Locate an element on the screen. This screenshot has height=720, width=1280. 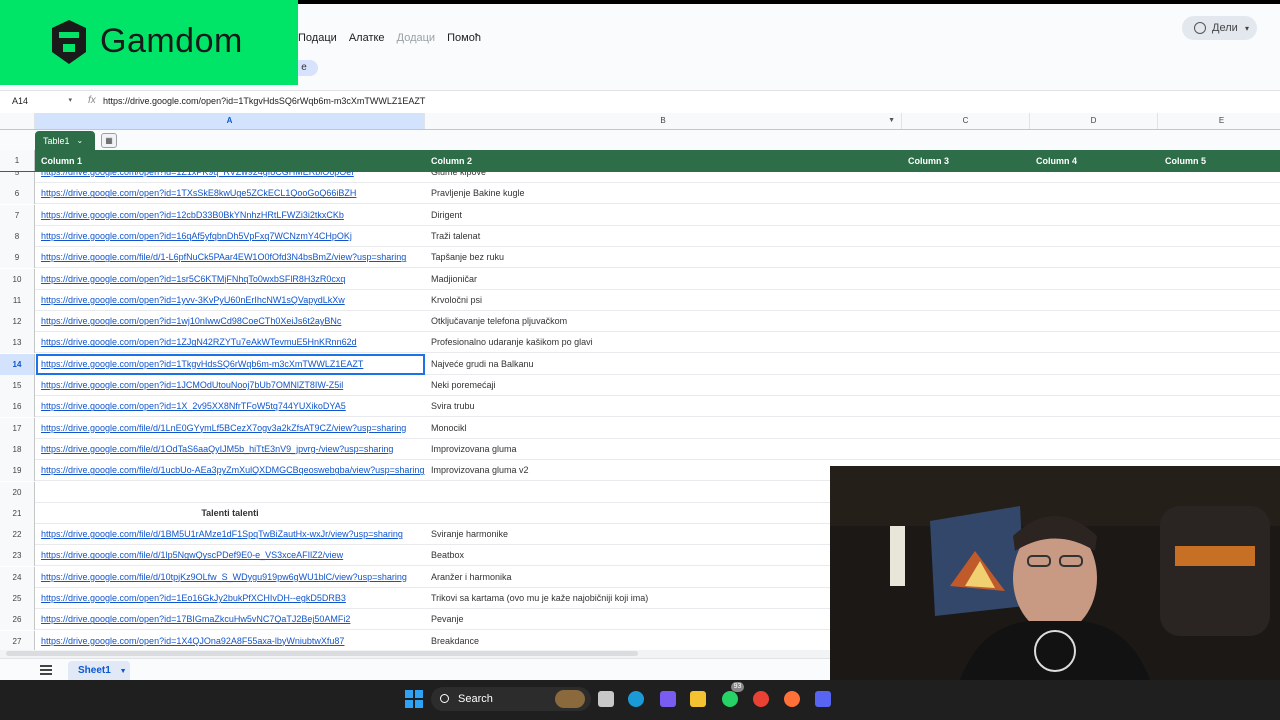
brand-overlay: Gamdom is located at coordinates (149, 42).